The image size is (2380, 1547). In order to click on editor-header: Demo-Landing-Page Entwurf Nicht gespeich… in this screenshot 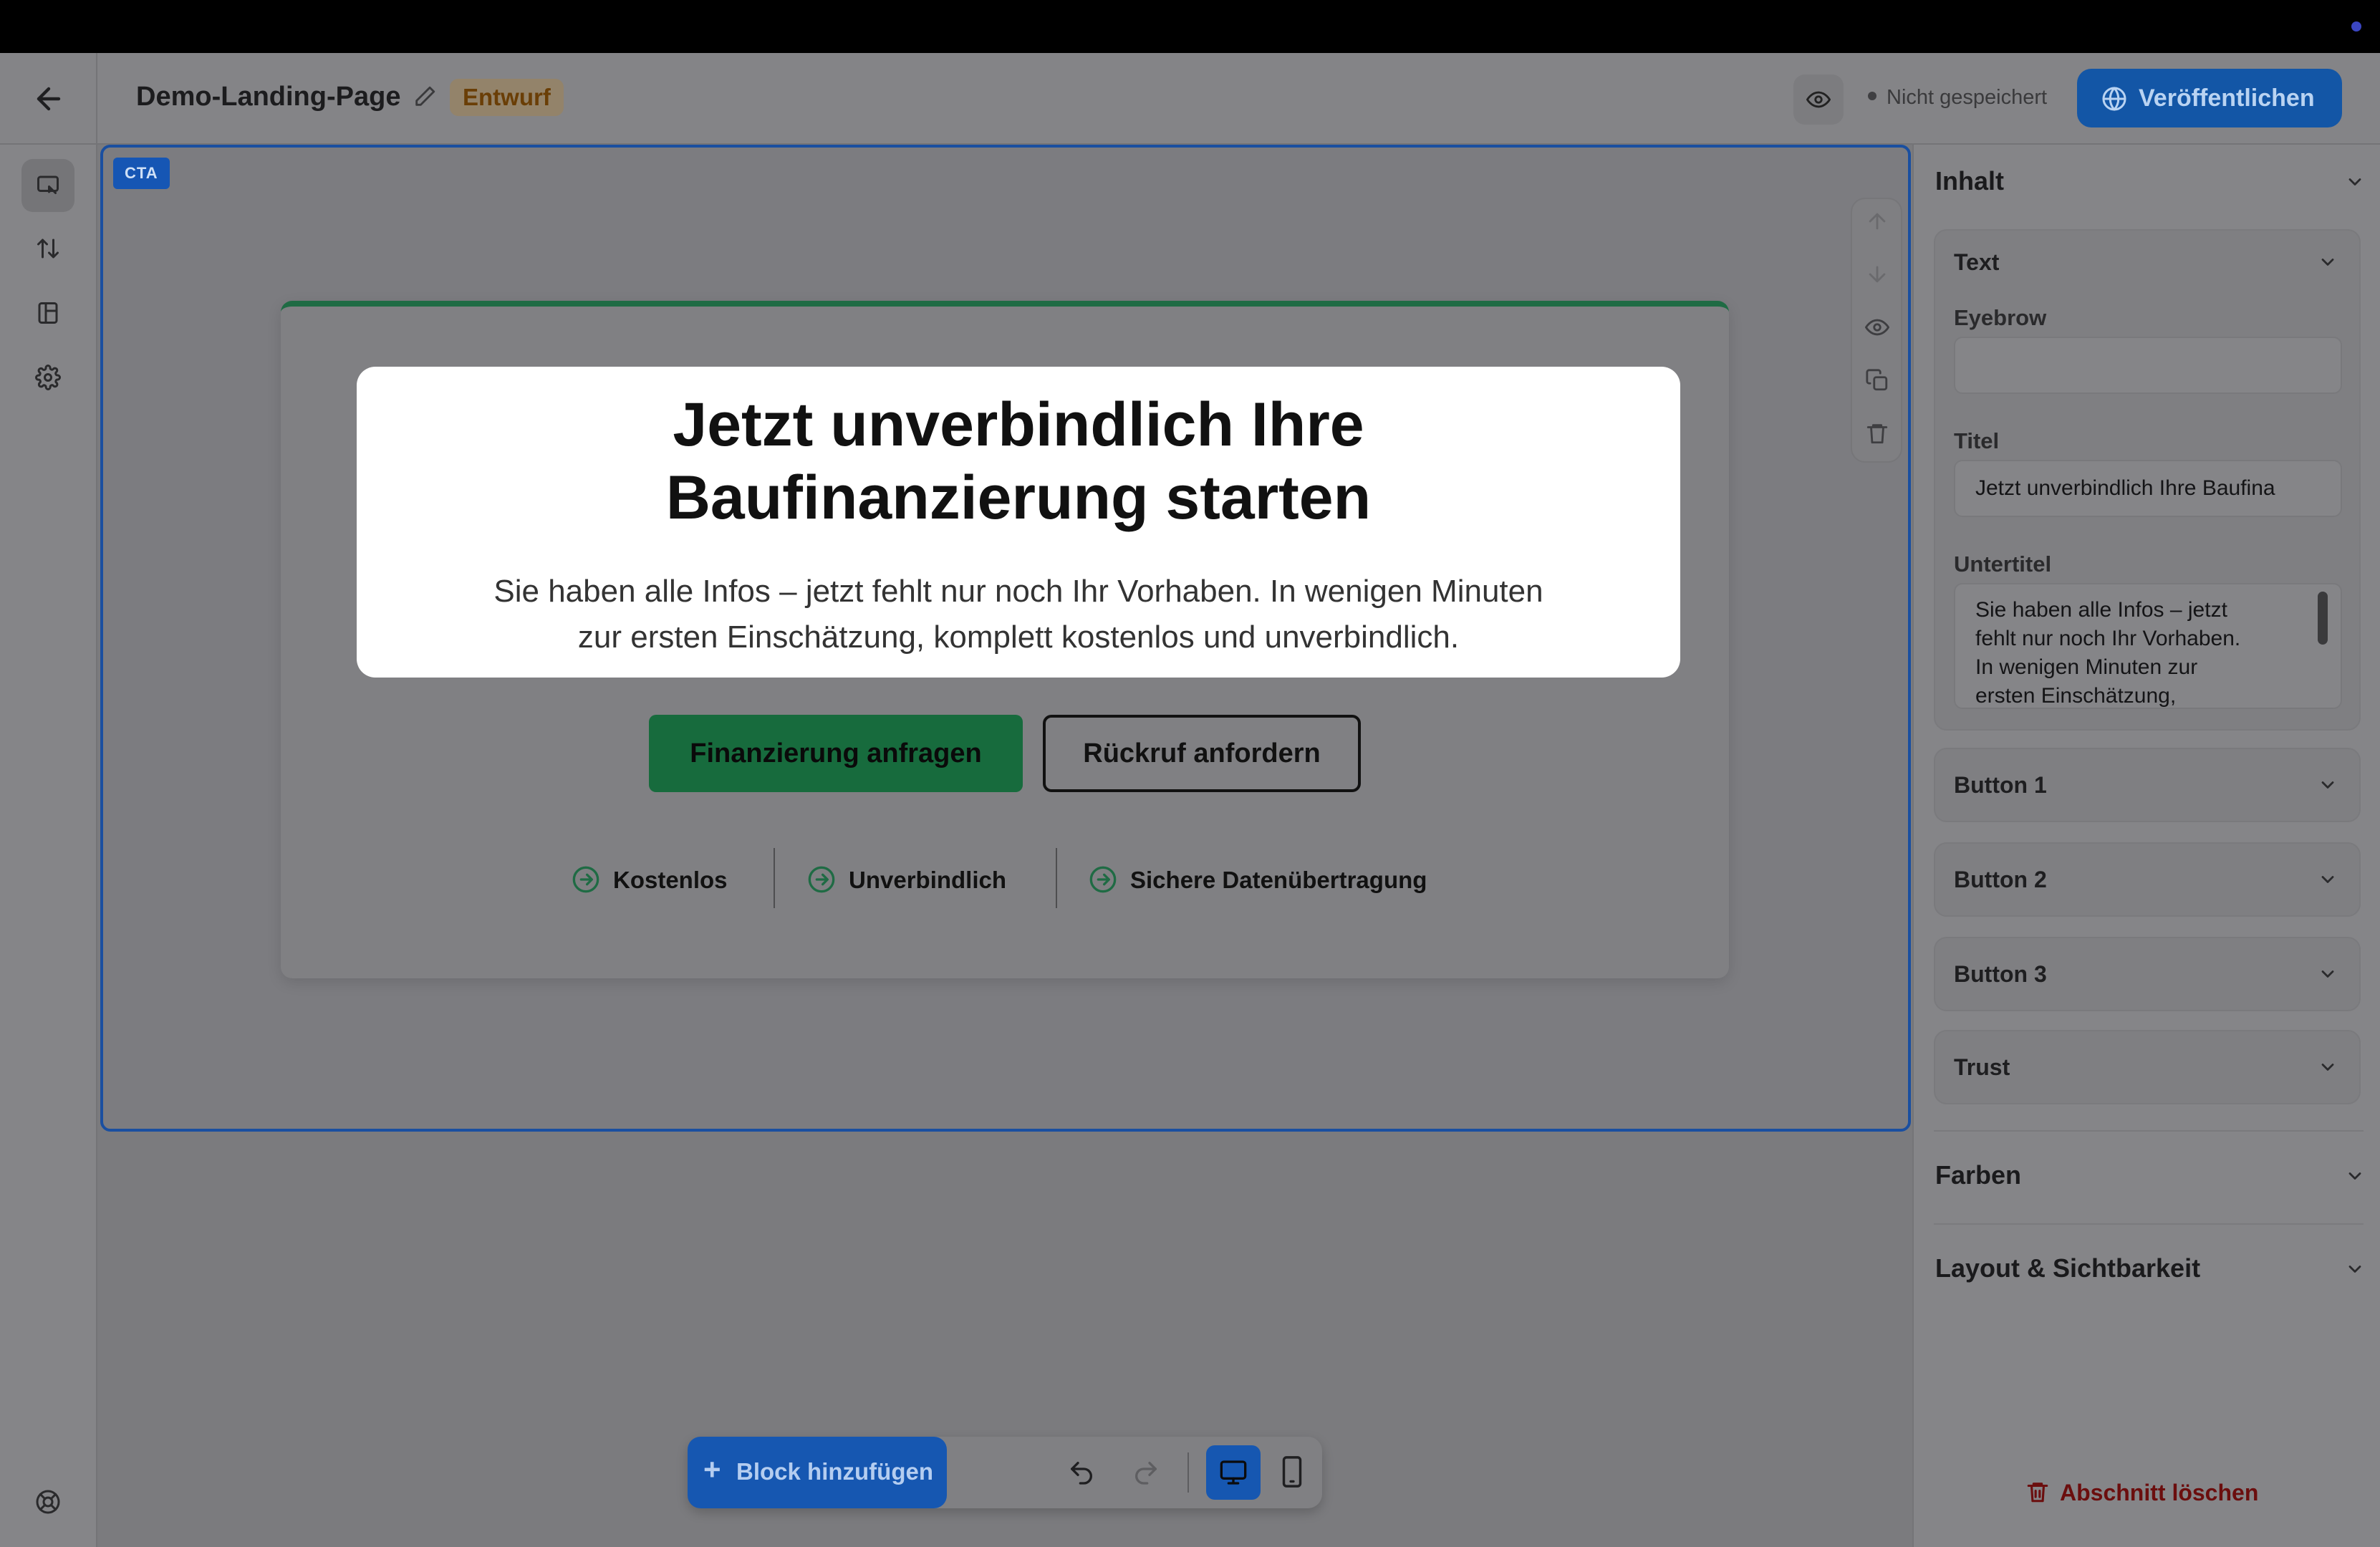, I will do `click(1190, 99)`.